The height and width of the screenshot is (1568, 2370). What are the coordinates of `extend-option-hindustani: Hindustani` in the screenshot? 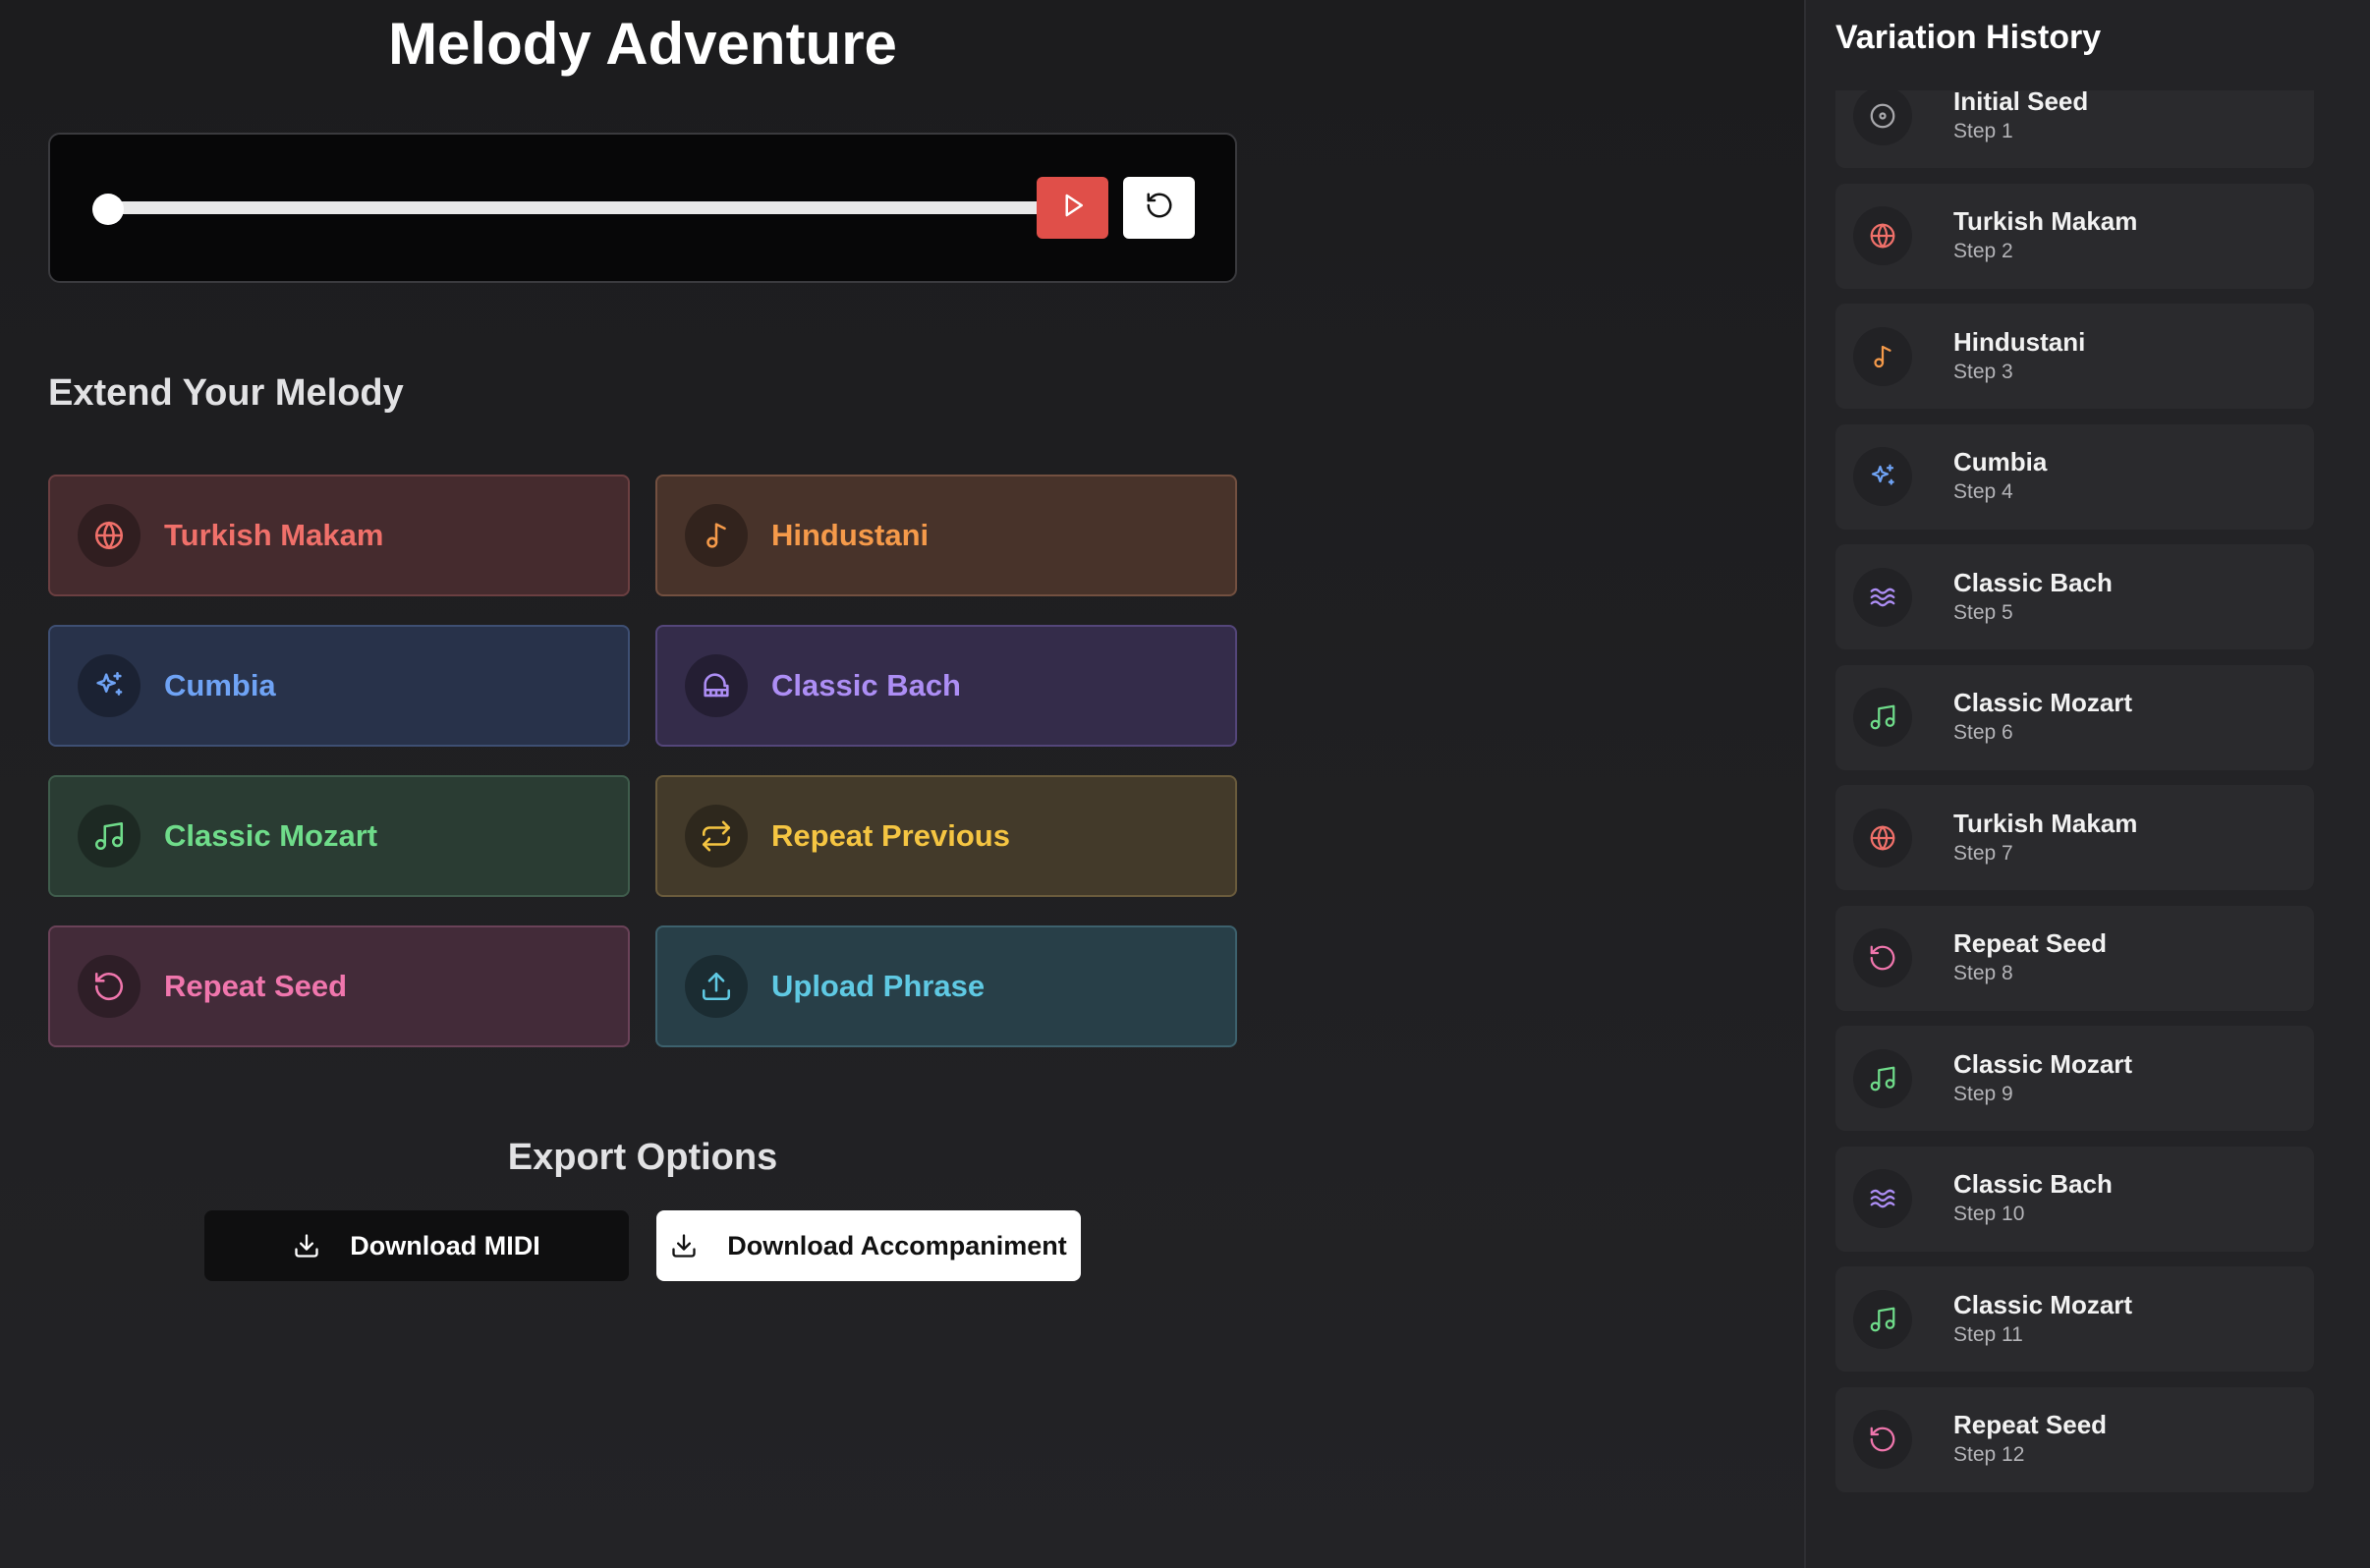 It's located at (946, 535).